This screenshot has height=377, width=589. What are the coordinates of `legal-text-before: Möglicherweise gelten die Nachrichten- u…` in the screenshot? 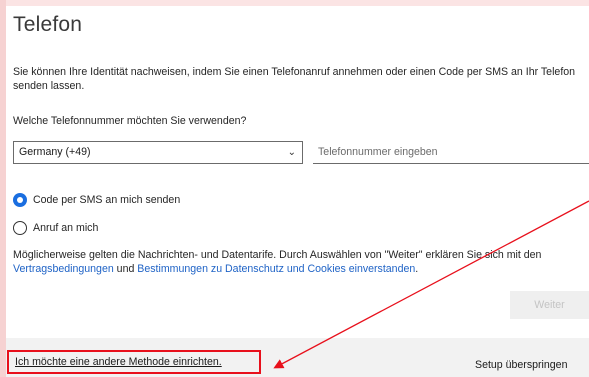 It's located at (277, 255).